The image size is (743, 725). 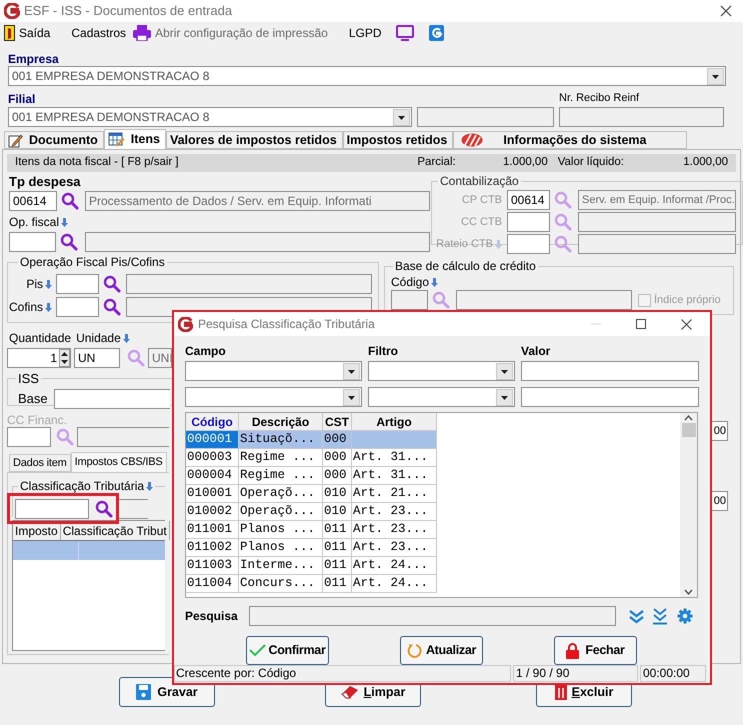 What do you see at coordinates (405, 33) in the screenshot?
I see `monitor-icon` at bounding box center [405, 33].